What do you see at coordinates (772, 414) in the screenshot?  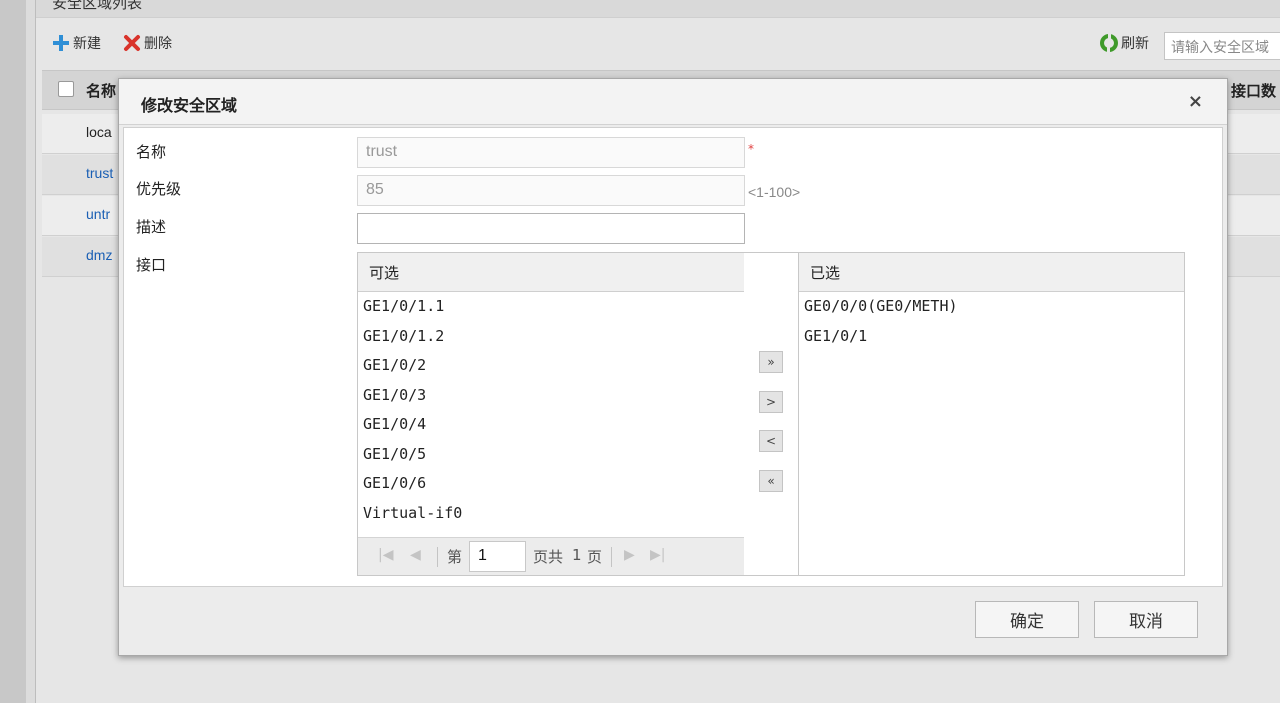 I see `move-buttons-column: » > < «` at bounding box center [772, 414].